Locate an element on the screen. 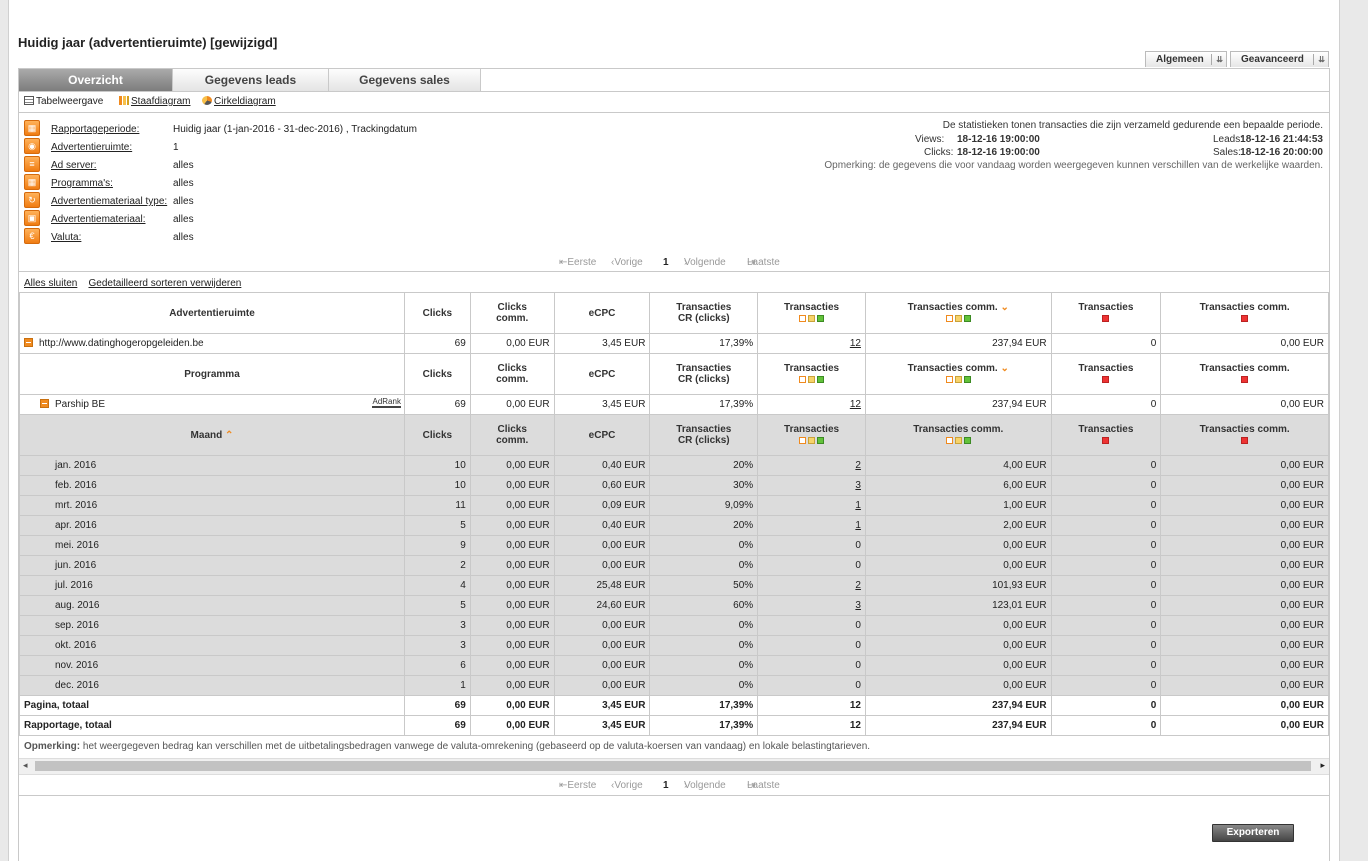 The image size is (1368, 861). horizontal-scrollbar: ◂ ▸ is located at coordinates (674, 766).